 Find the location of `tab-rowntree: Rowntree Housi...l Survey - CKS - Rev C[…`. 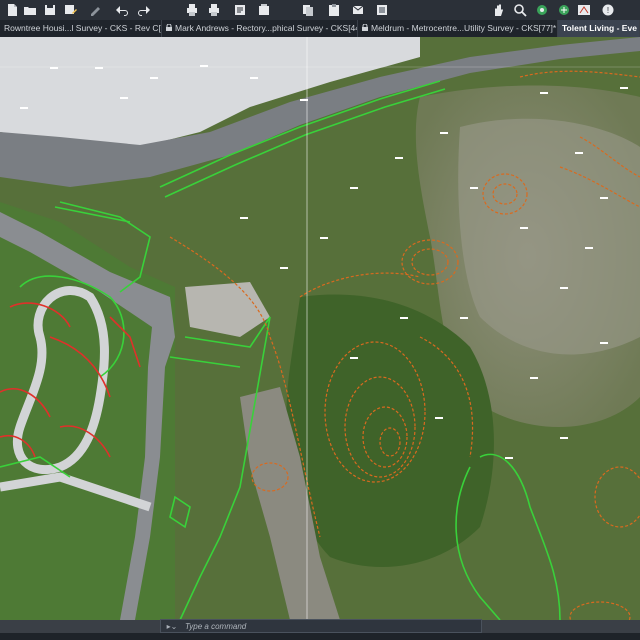

tab-rowntree: Rowntree Housi...l Survey - CKS - Rev C[… is located at coordinates (81, 28).